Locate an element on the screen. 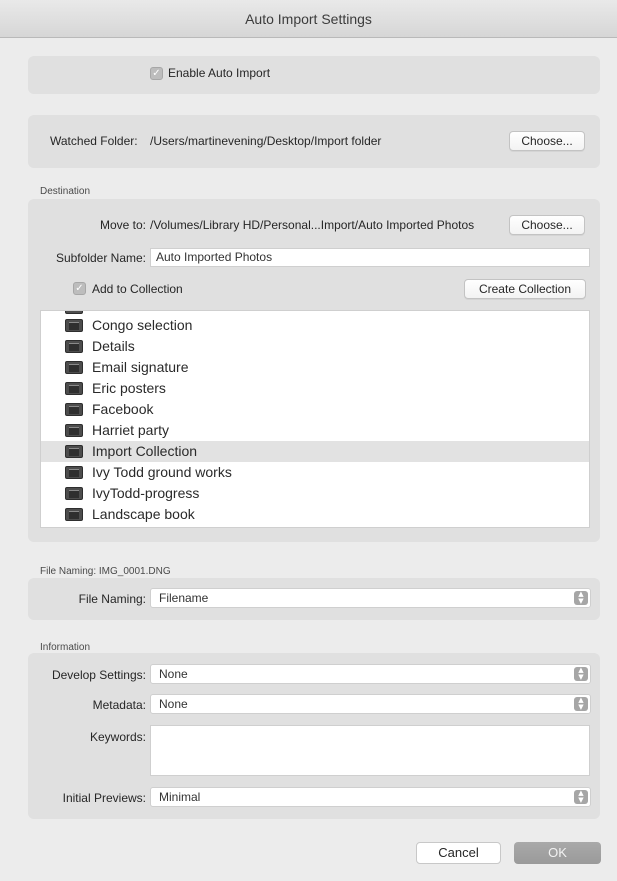  initial-previews-label: Initial Previews: is located at coordinates (104, 798).